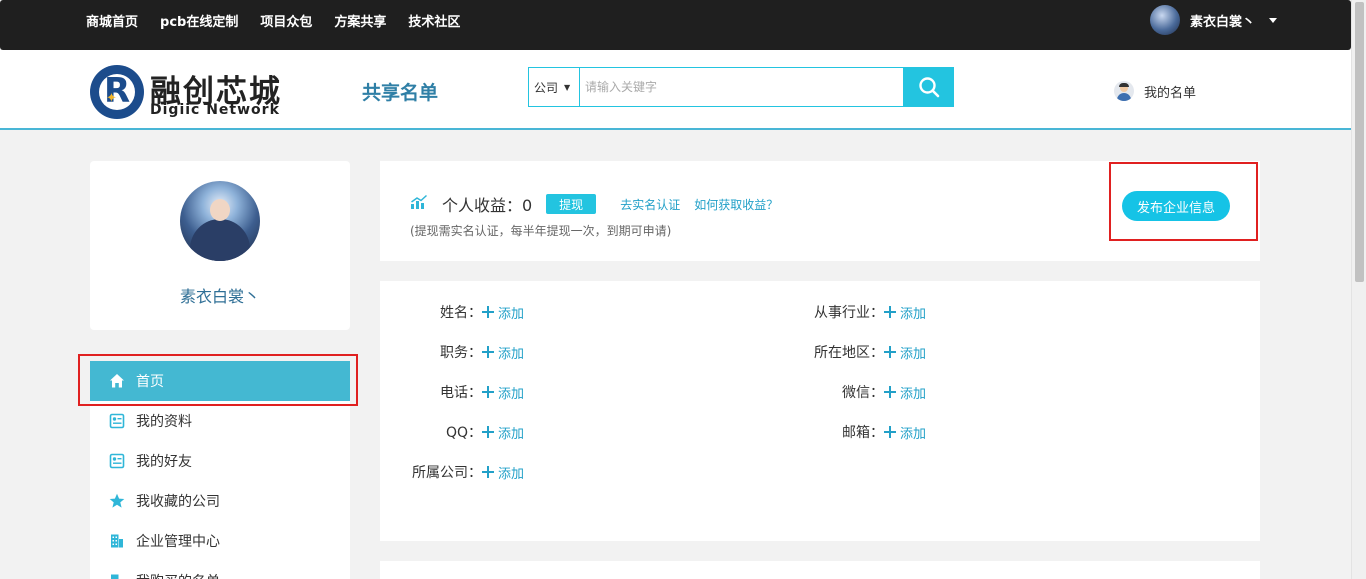 The image size is (1366, 579). I want to click on site-logo: R ✦ 融创芯城 Digiic Network, so click(197, 92).